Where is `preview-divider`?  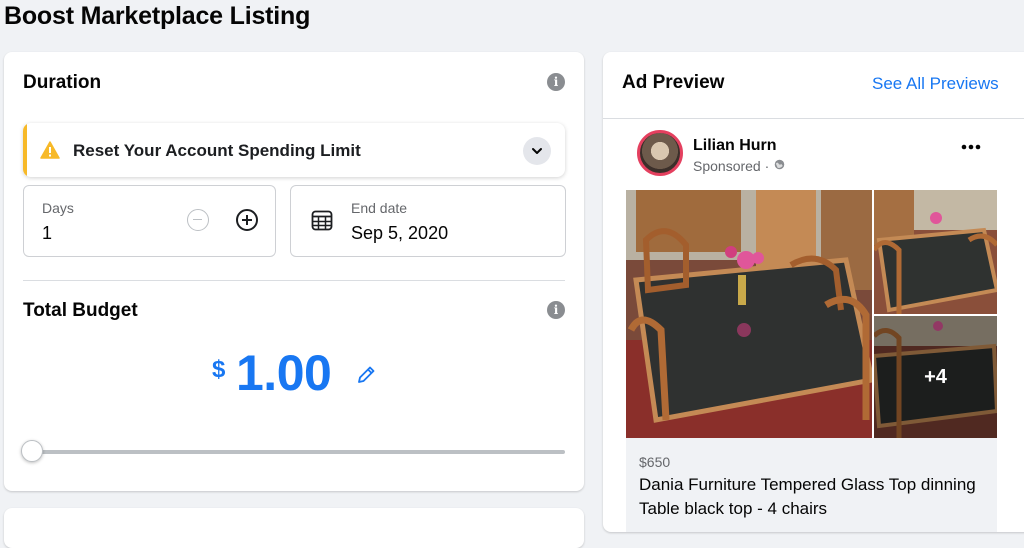
preview-divider is located at coordinates (813, 118).